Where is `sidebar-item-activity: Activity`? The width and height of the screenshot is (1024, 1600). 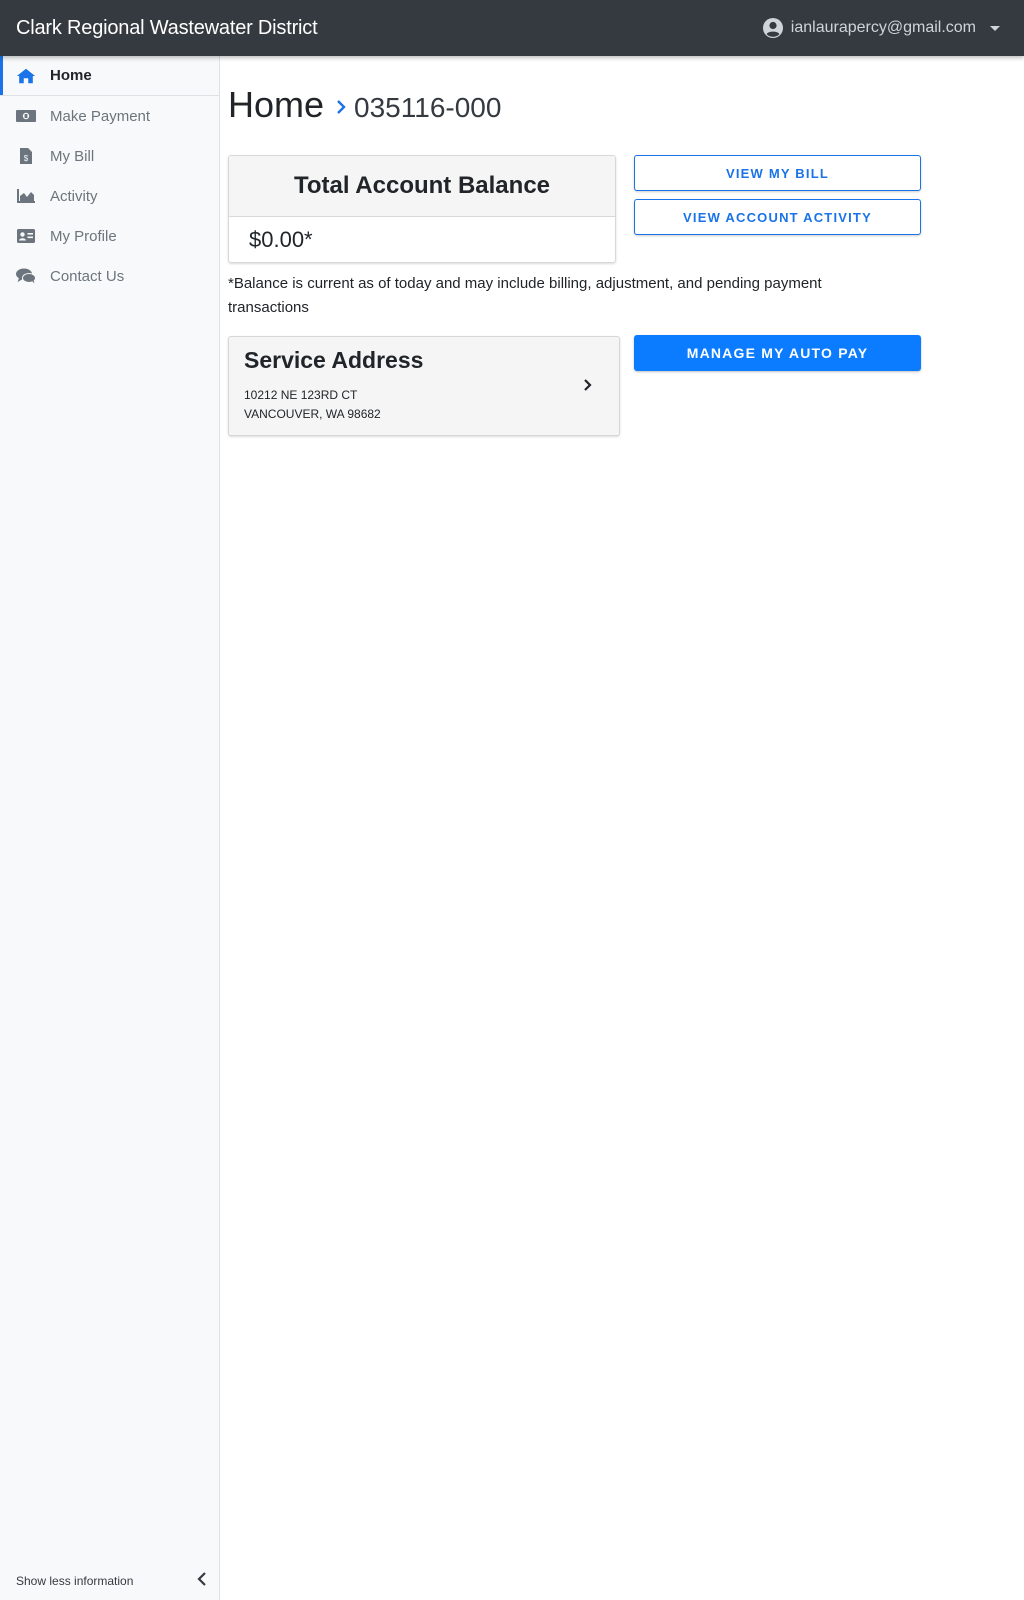
sidebar-item-activity: Activity is located at coordinates (109, 196).